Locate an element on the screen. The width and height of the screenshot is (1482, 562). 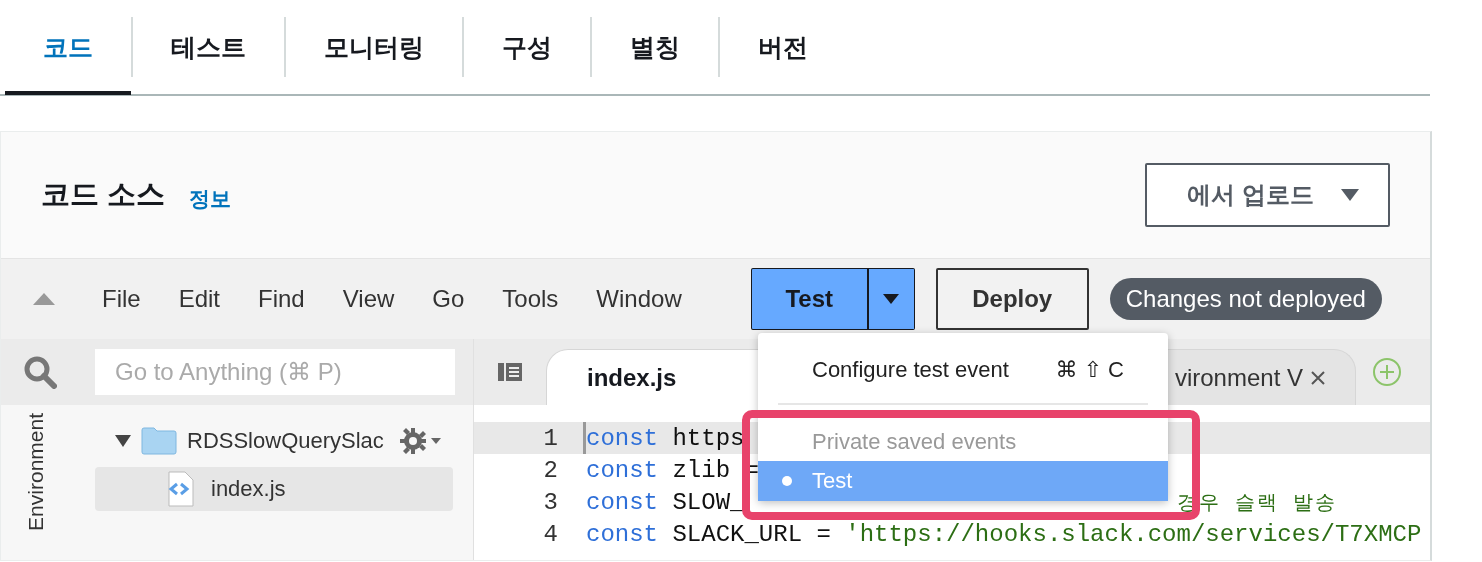
menu-item: Edit is located at coordinates (199, 299).